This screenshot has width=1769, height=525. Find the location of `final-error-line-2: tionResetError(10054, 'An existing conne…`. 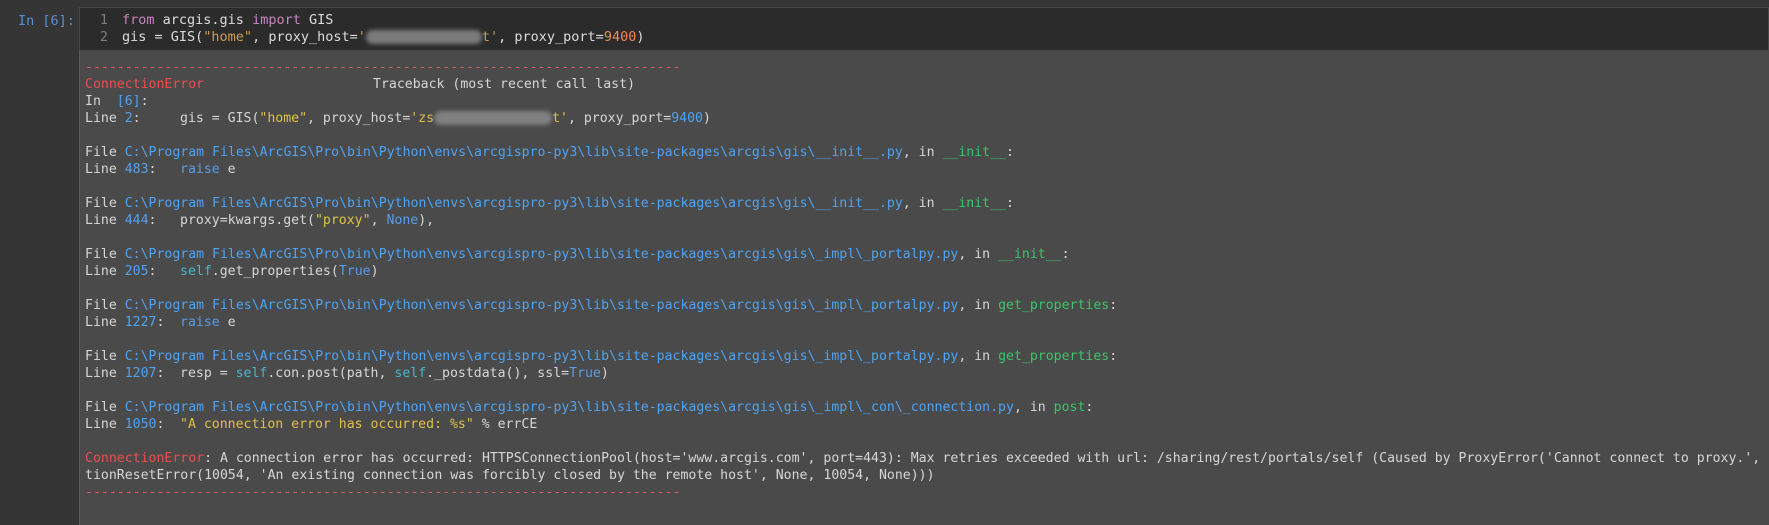

final-error-line-2: tionResetError(10054, 'An existing conne… is located at coordinates (510, 475).